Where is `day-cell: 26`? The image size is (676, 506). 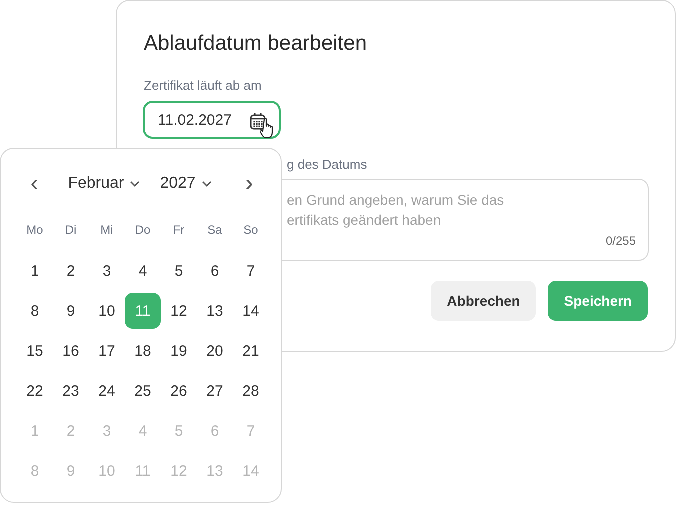 day-cell: 26 is located at coordinates (179, 391).